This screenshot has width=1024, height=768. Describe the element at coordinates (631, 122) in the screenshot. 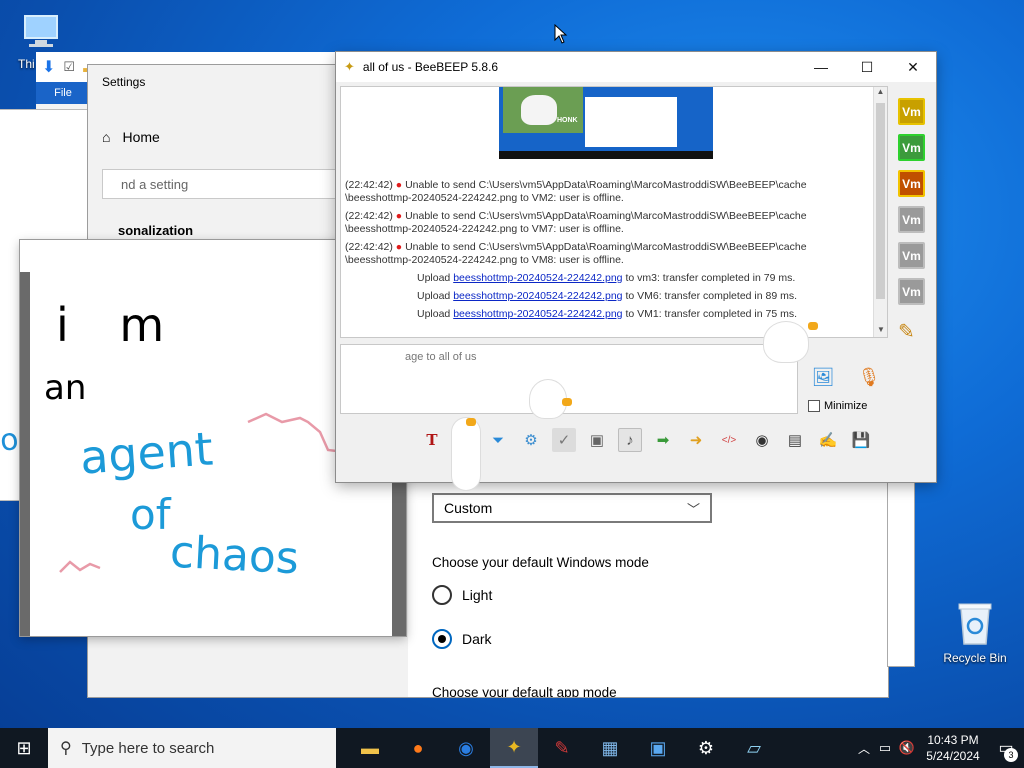

I see `thumbnail-dialog` at that location.